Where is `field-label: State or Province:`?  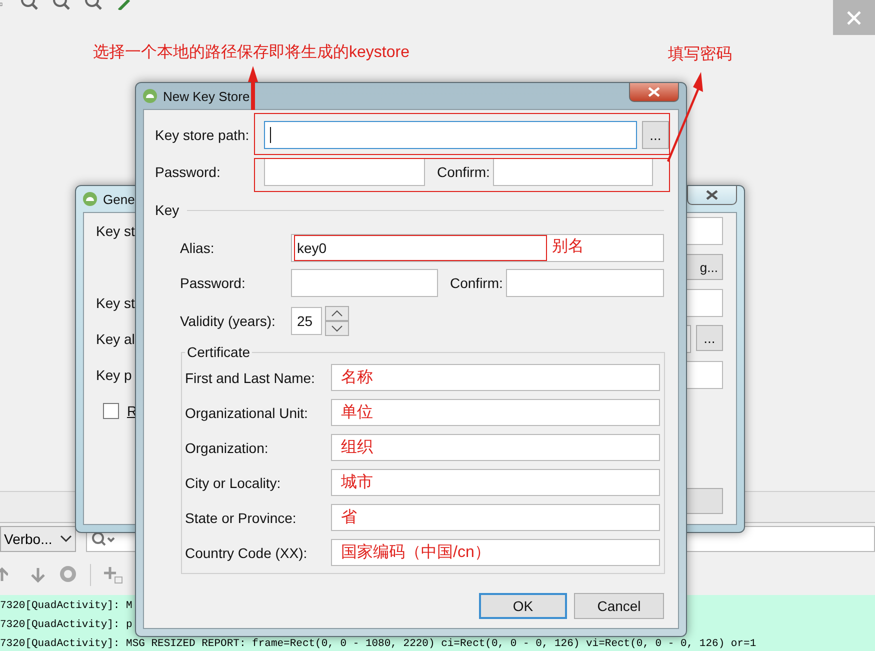
field-label: State or Province: is located at coordinates (241, 518).